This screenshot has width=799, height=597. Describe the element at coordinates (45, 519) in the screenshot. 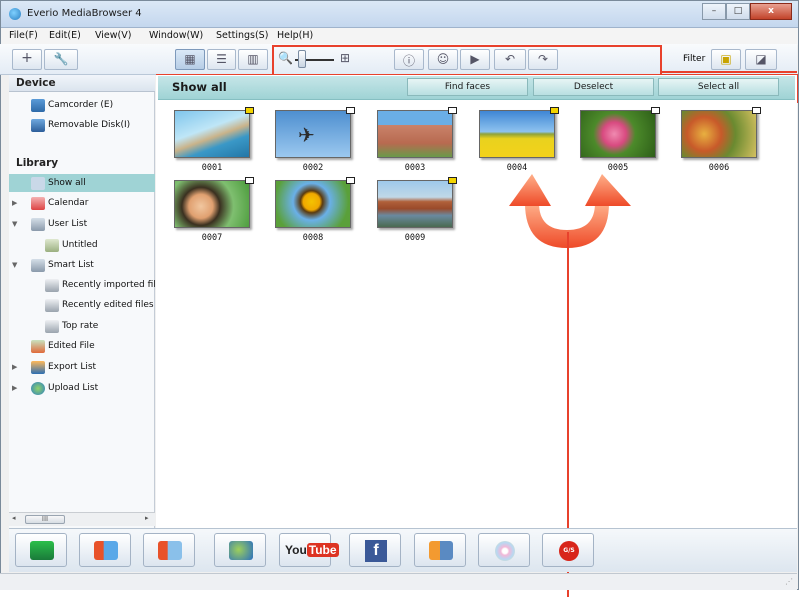

I see `scroll-thumb: III` at that location.